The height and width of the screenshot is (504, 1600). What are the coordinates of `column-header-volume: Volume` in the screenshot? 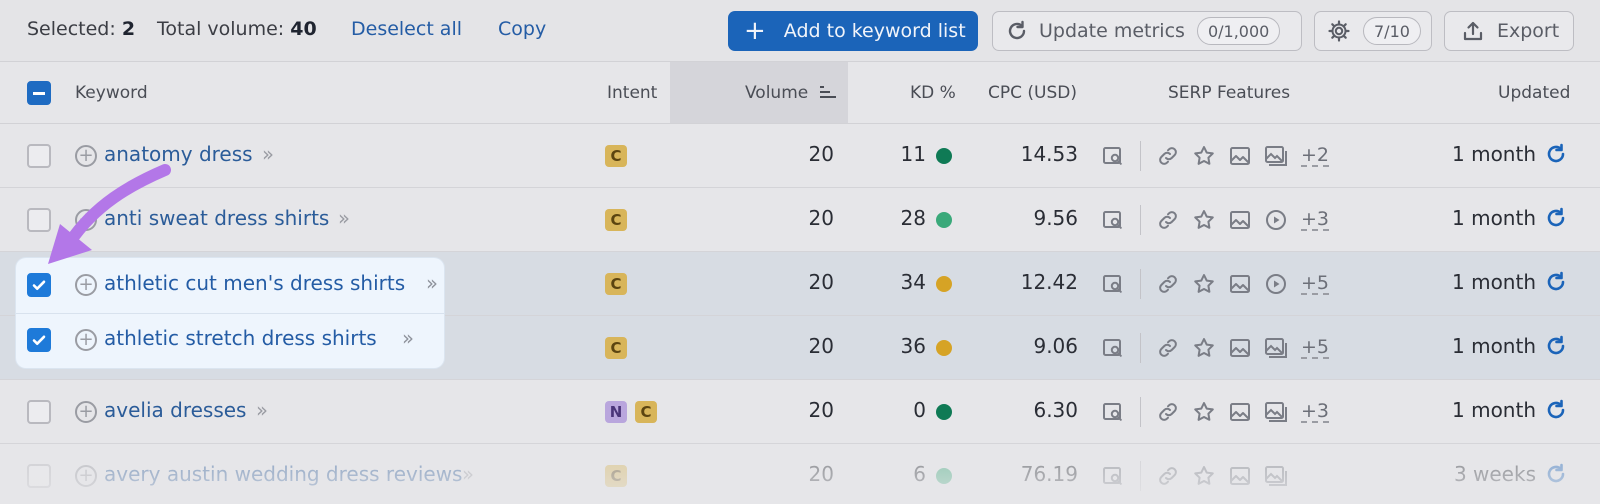 It's located at (791, 93).